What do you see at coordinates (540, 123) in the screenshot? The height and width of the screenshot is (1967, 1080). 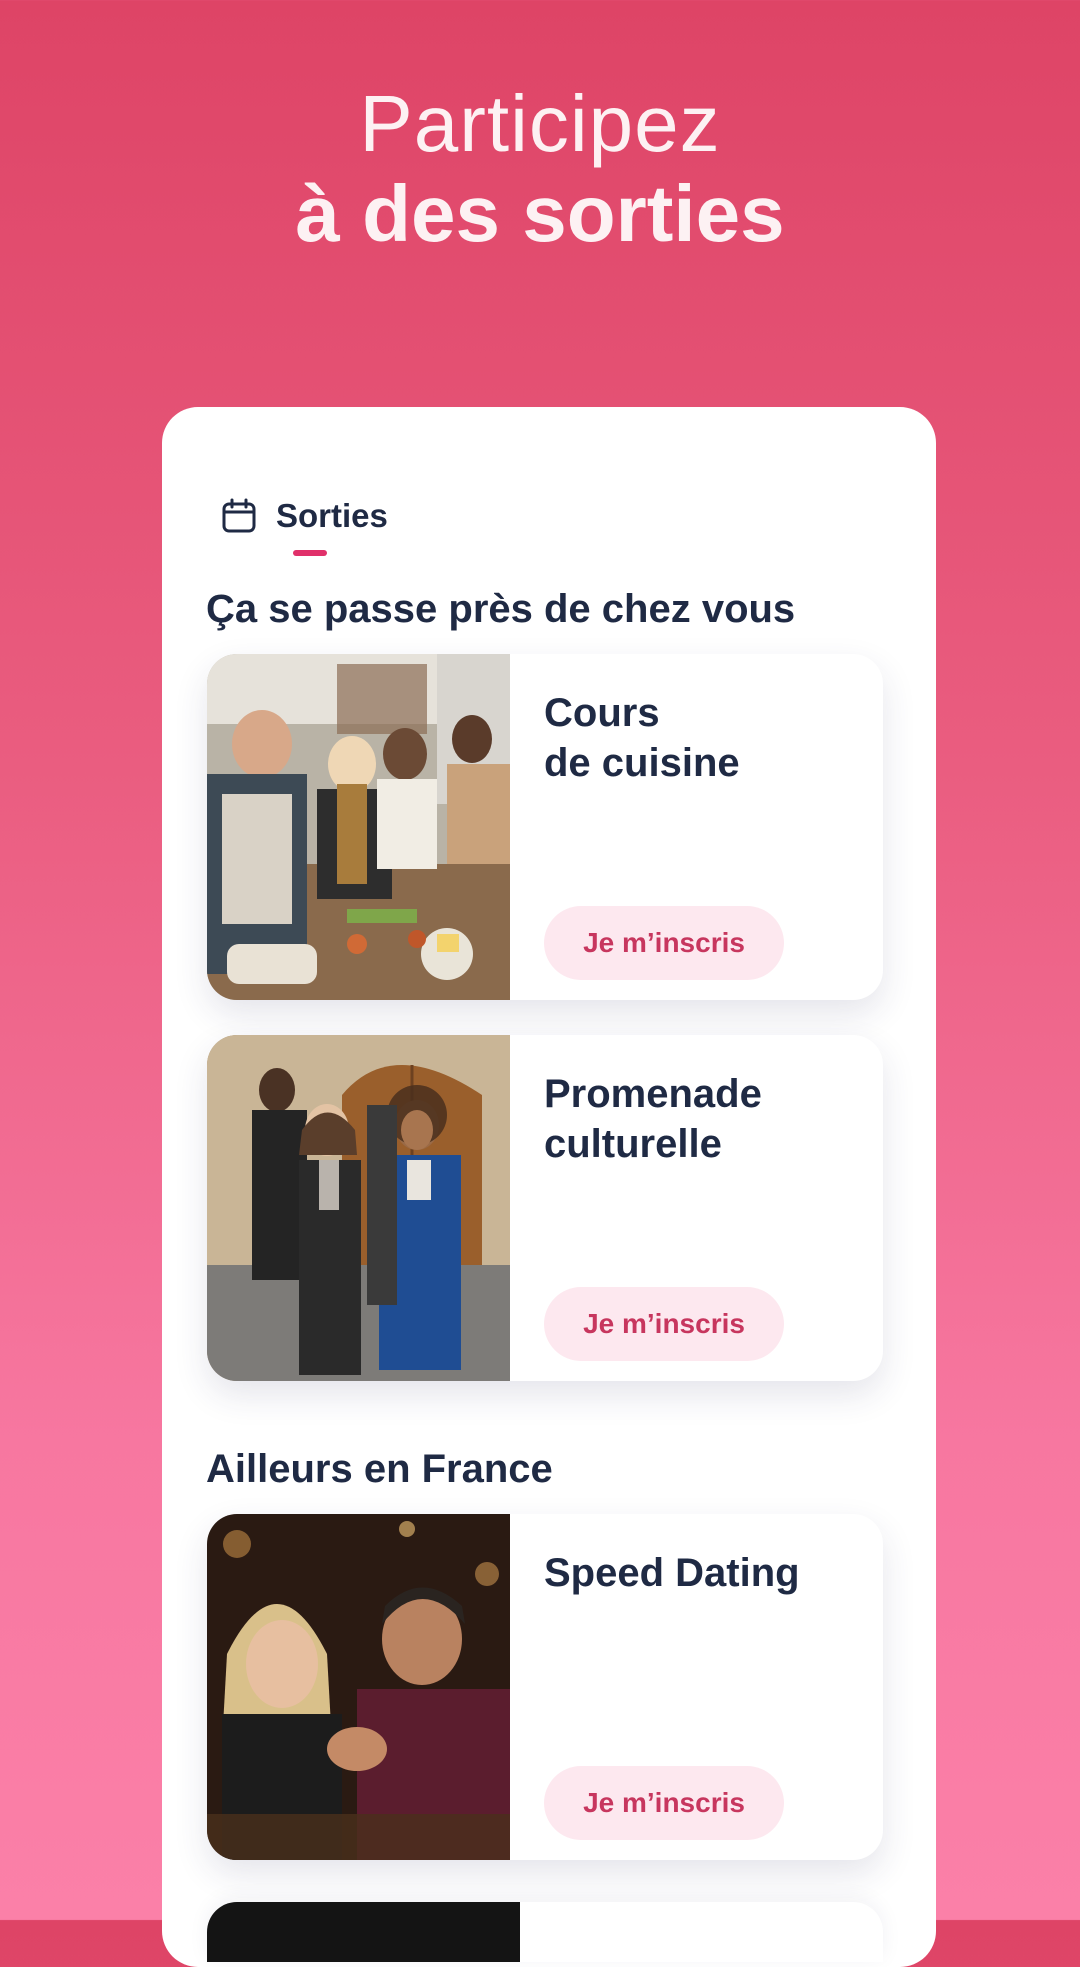 I see `headline-line-1: Participez` at bounding box center [540, 123].